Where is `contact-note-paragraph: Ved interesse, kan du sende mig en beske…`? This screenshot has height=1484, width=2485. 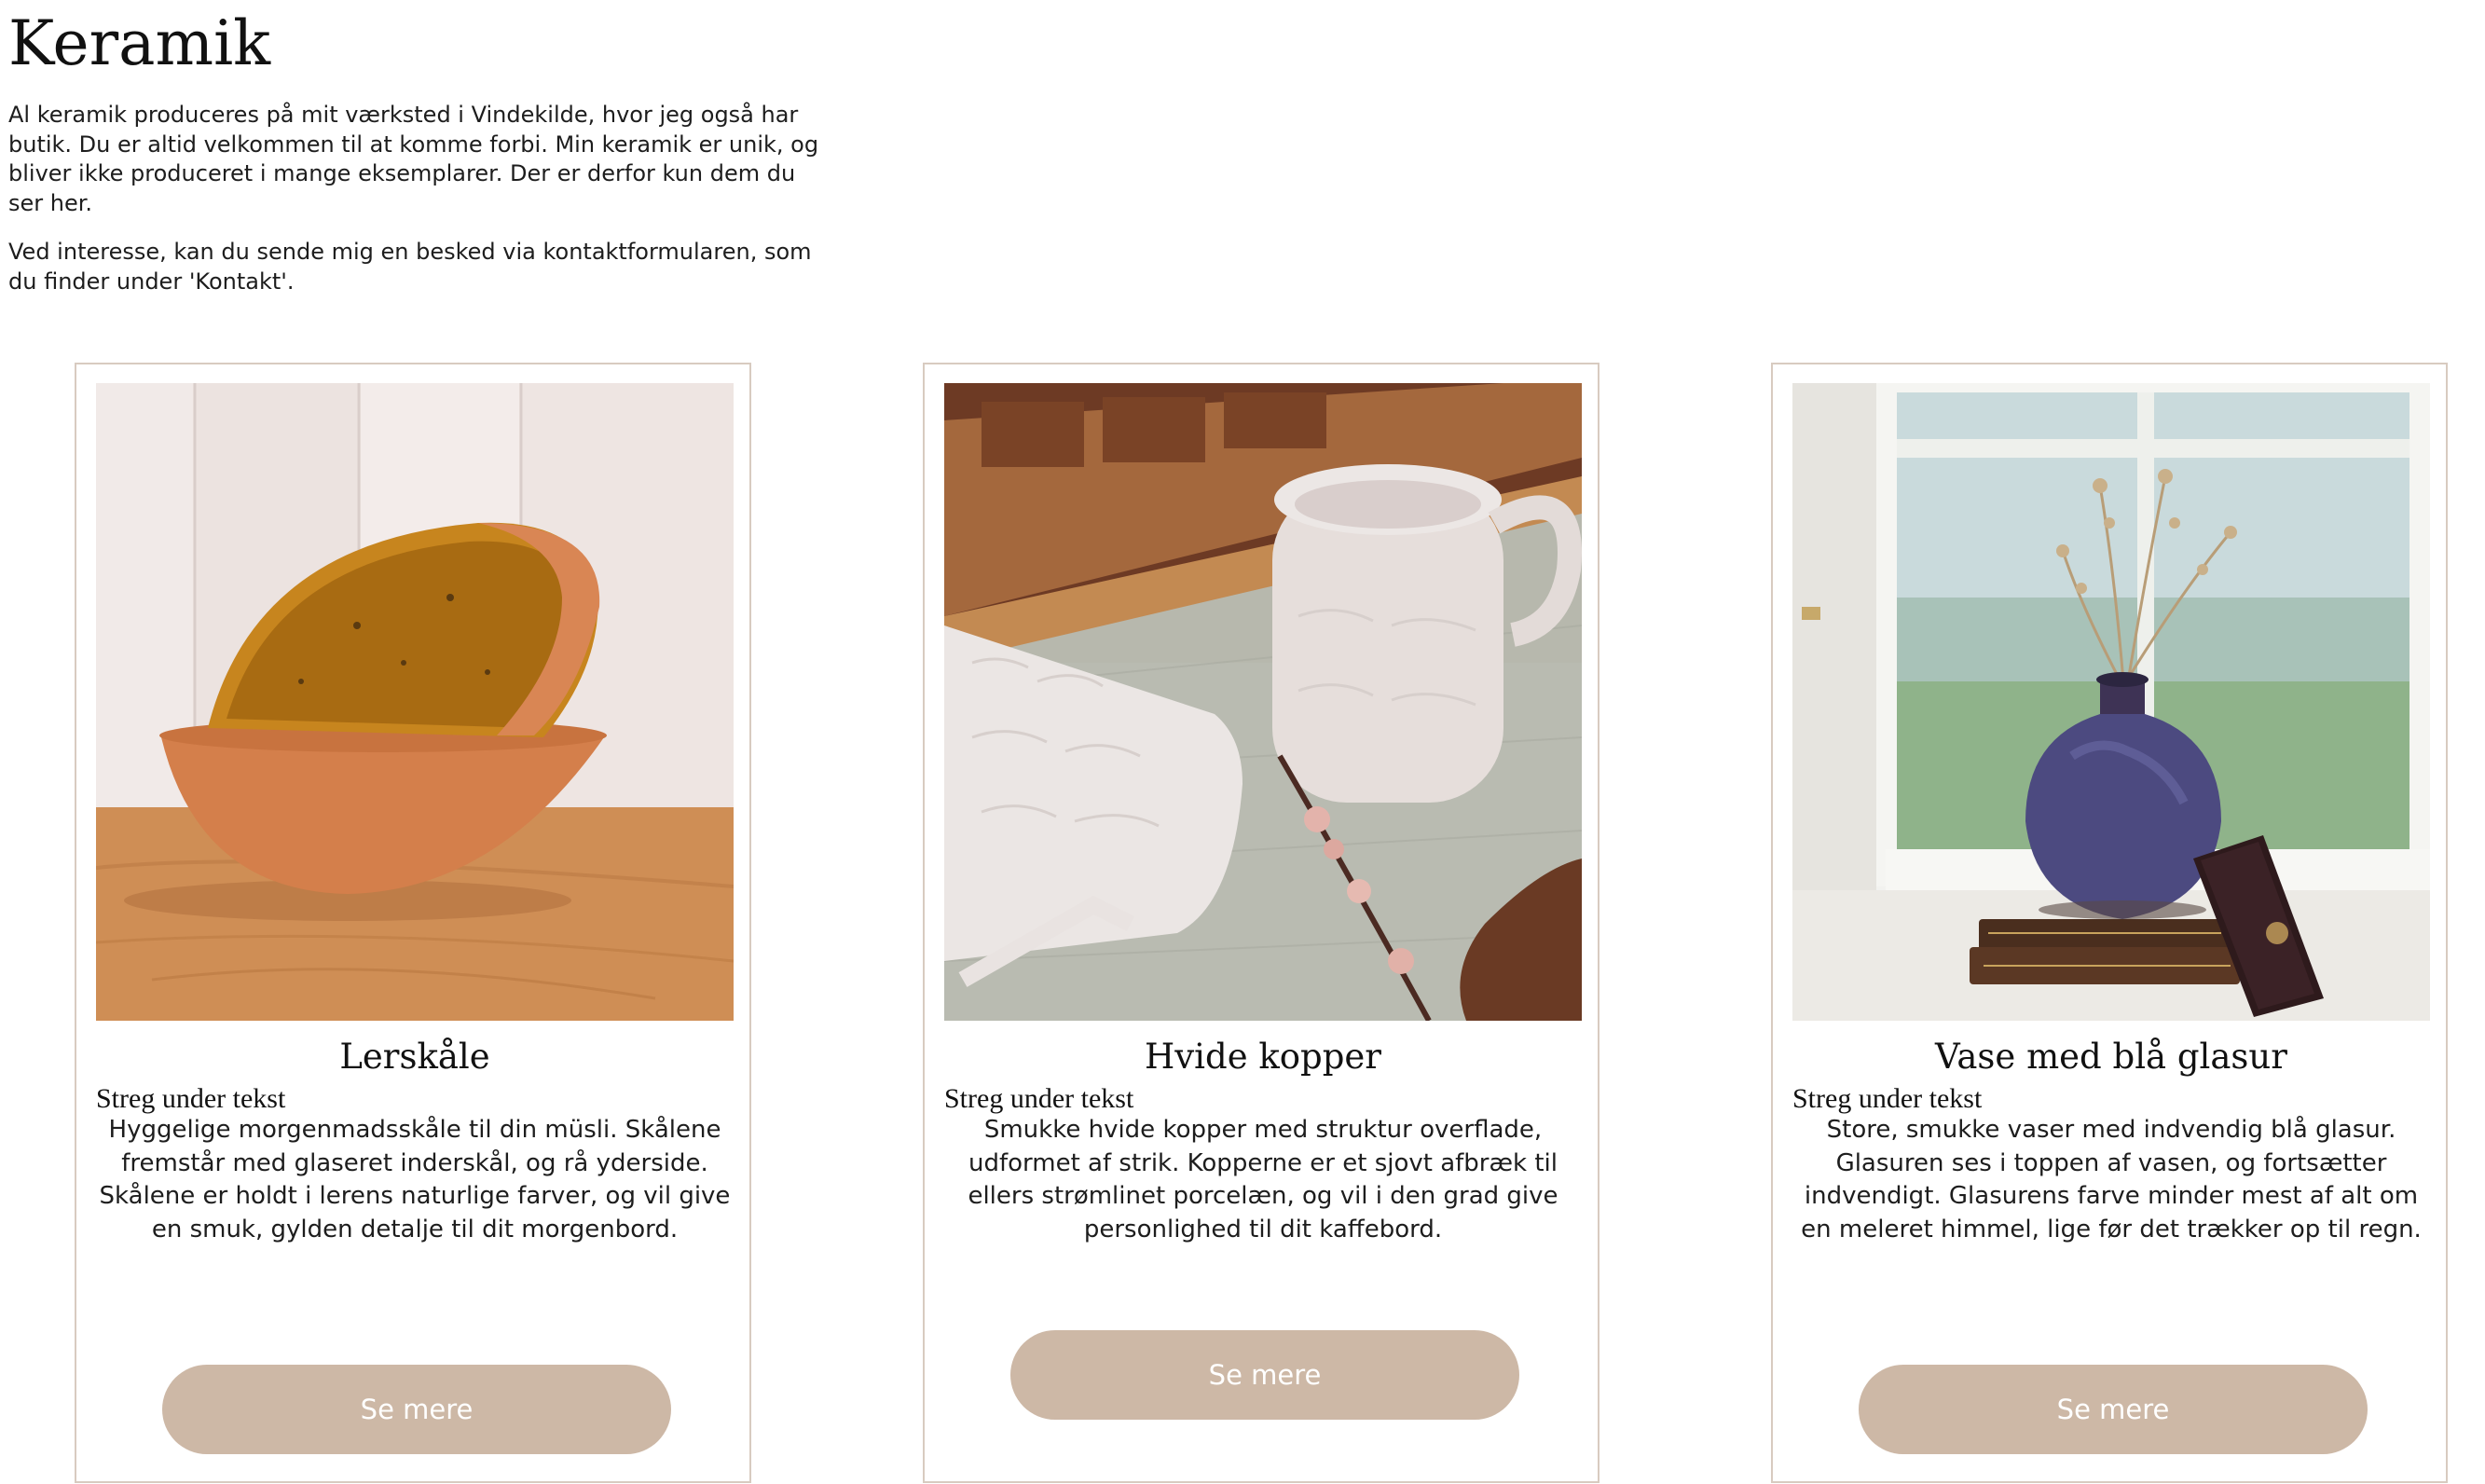
contact-note-paragraph: Ved interesse, kan du sende mig en beske… is located at coordinates (410, 267).